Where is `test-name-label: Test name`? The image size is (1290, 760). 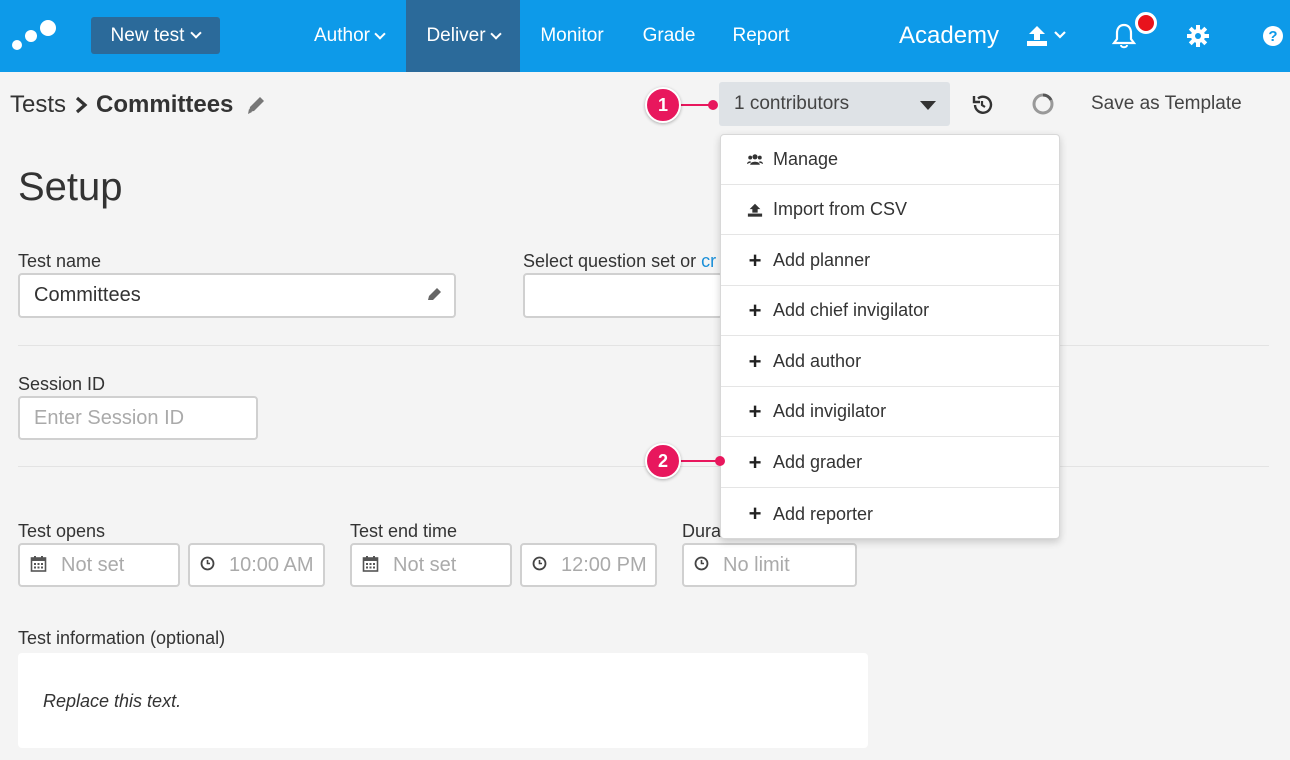 test-name-label: Test name is located at coordinates (60, 261).